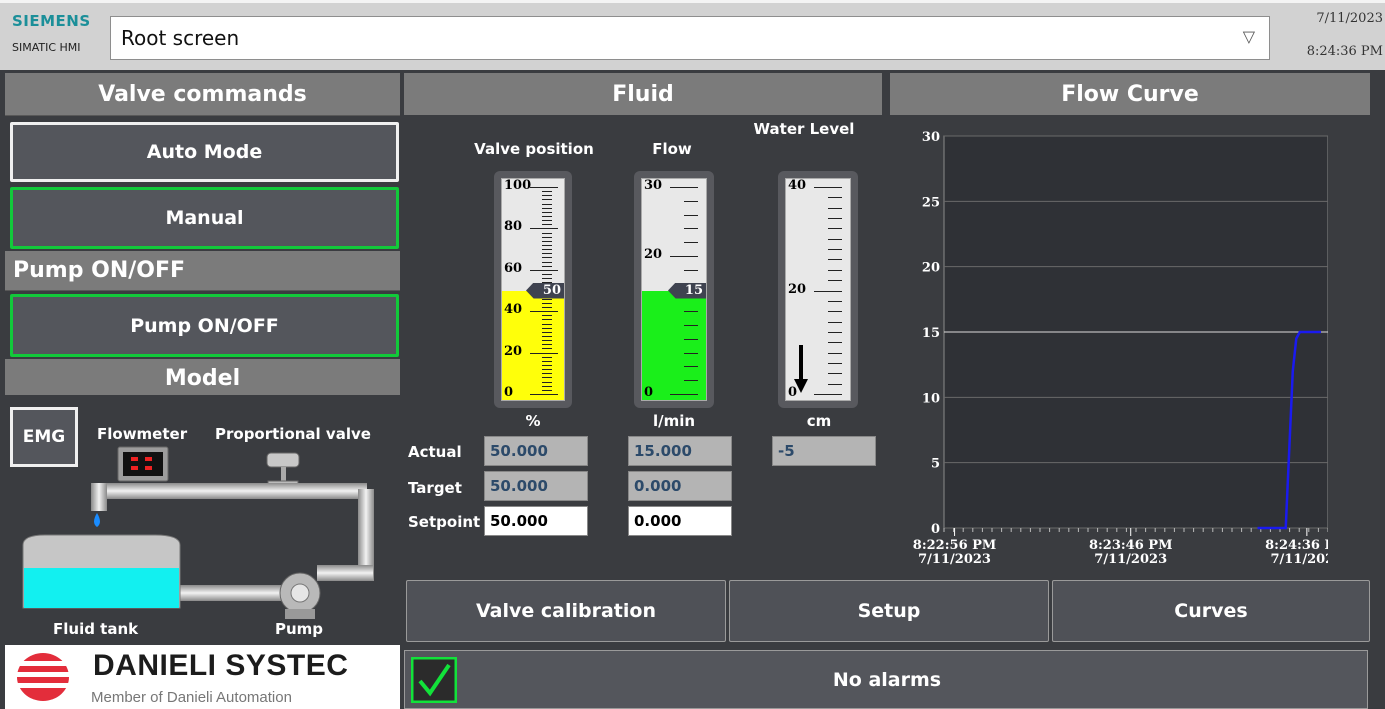  What do you see at coordinates (534, 149) in the screenshot?
I see `gauge-label-valve-position: Valve position` at bounding box center [534, 149].